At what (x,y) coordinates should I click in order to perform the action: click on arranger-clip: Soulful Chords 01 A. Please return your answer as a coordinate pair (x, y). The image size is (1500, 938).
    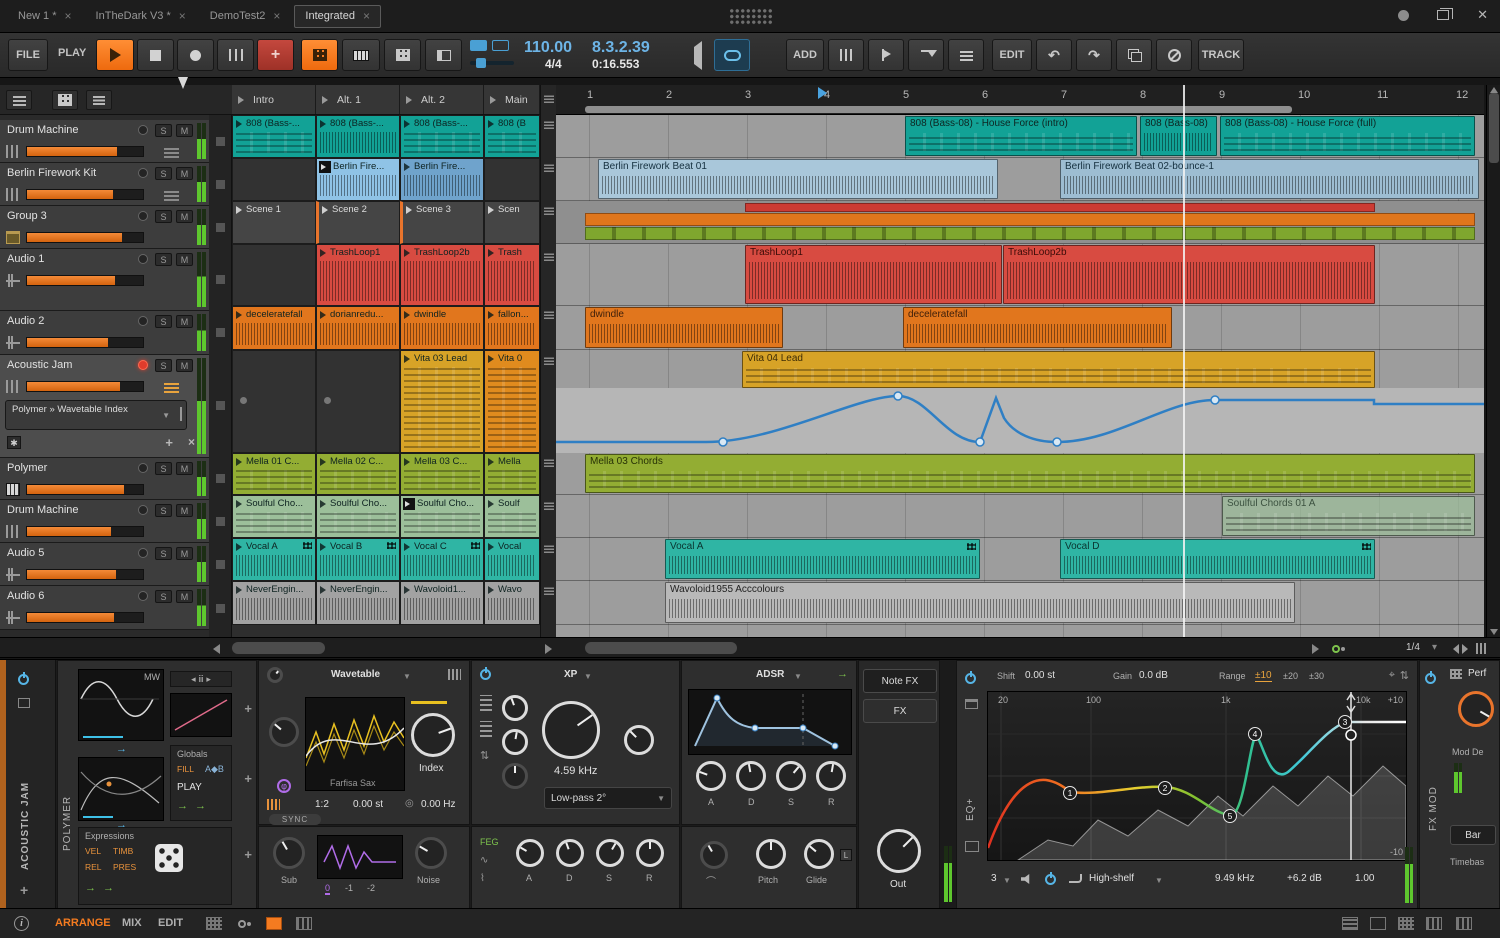
    Looking at the image, I should click on (1348, 516).